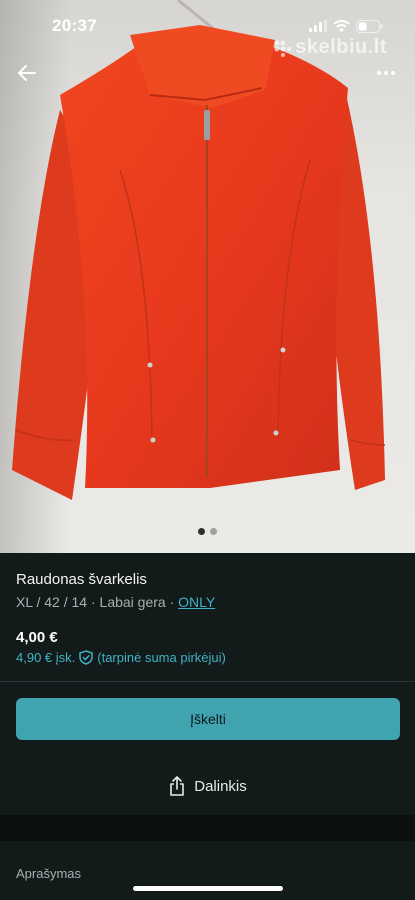 The image size is (415, 900). What do you see at coordinates (37, 637) in the screenshot?
I see `item-price: 4,00 €` at bounding box center [37, 637].